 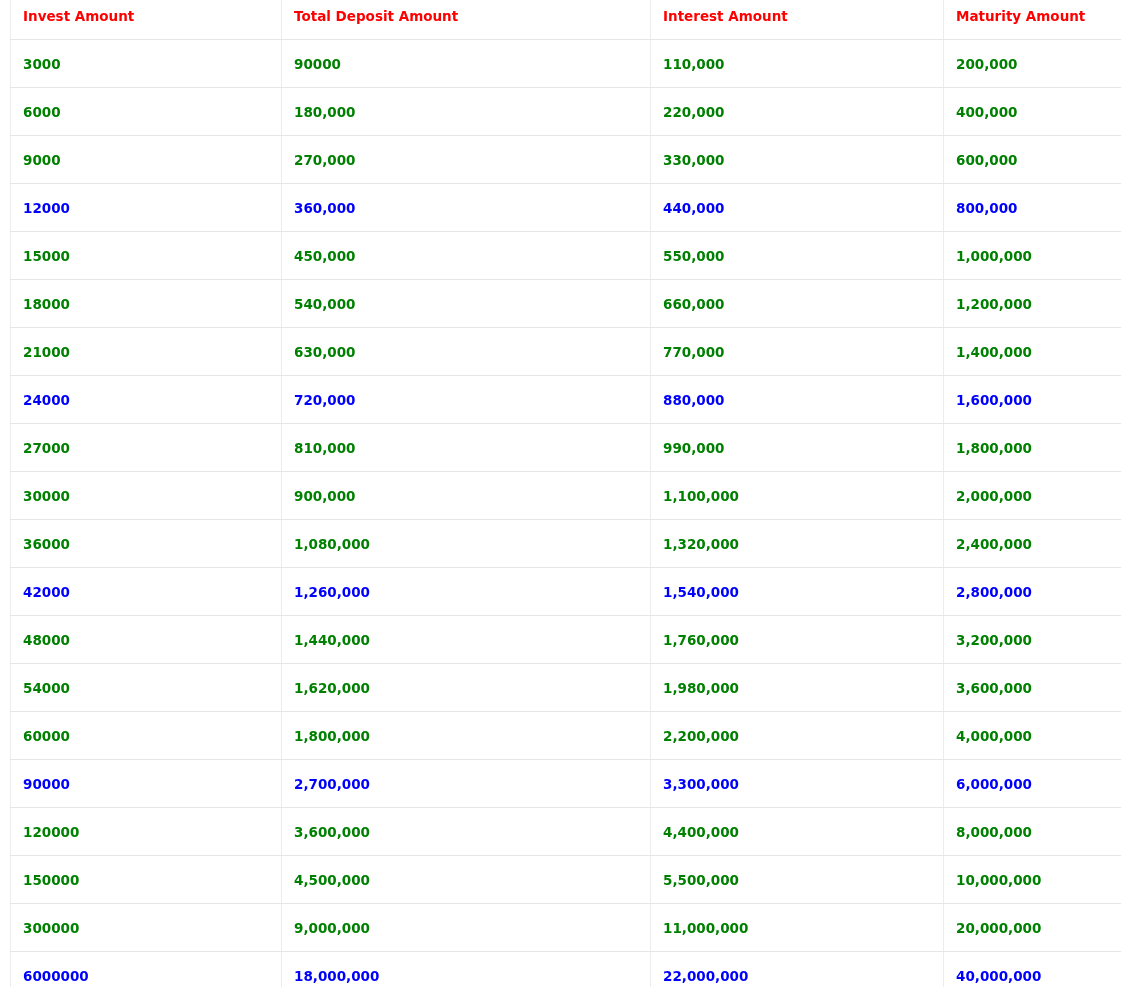 I want to click on table-cell: 18,000,000, so click(x=466, y=969).